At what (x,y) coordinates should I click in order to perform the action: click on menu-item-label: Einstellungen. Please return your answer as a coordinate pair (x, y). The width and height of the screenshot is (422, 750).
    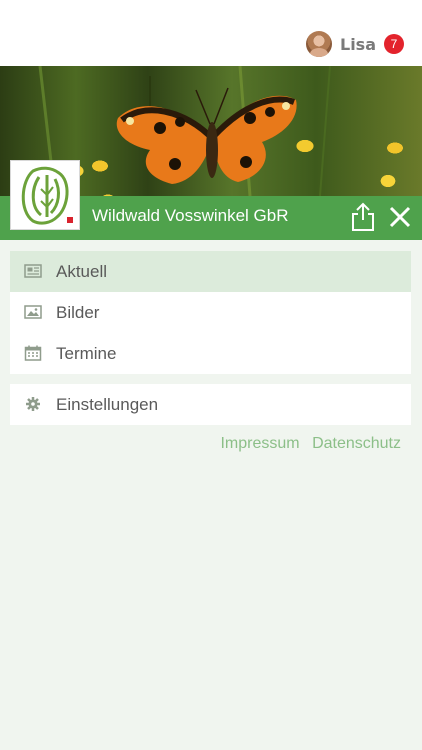
    Looking at the image, I should click on (107, 404).